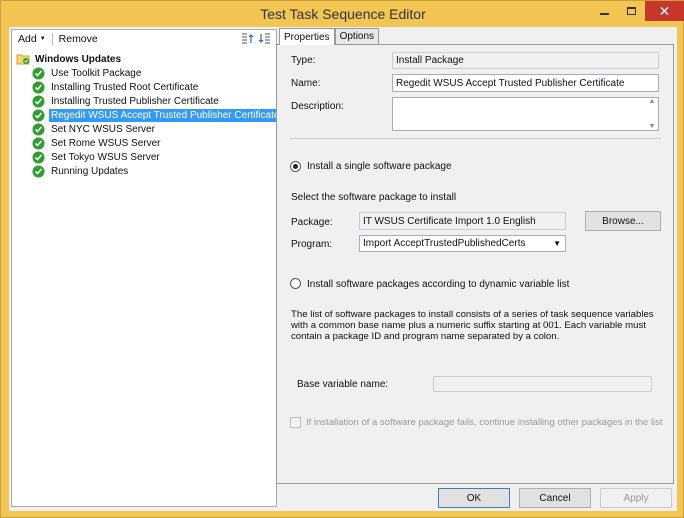  What do you see at coordinates (444, 243) in the screenshot?
I see `program-value: Import AcceptTrustedPublishedCerts` at bounding box center [444, 243].